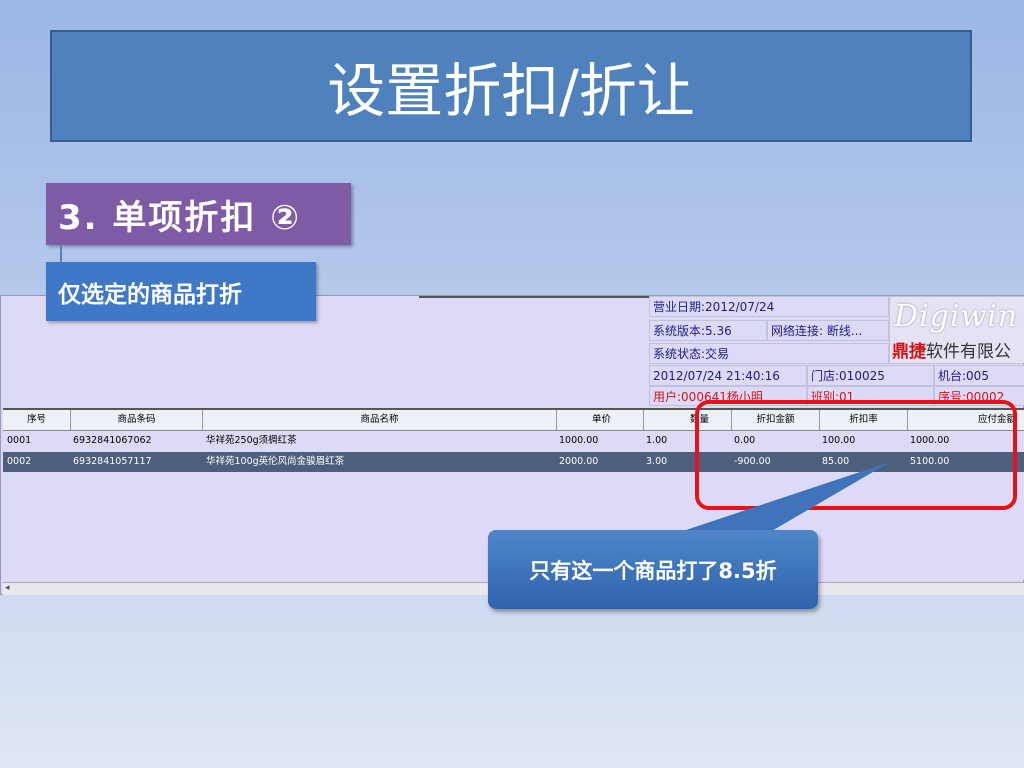 The height and width of the screenshot is (768, 1024). Describe the element at coordinates (769, 353) in the screenshot. I see `system-state: 系统状态:交易` at that location.